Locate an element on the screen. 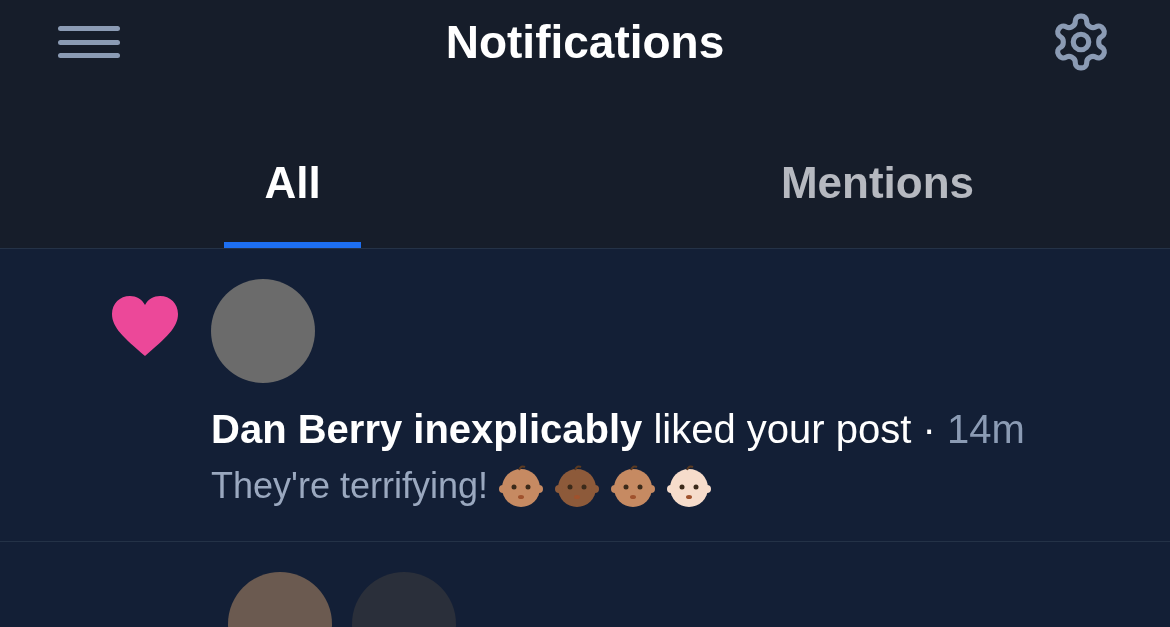 The width and height of the screenshot is (1170, 627). tab: Mentions is located at coordinates (877, 166).